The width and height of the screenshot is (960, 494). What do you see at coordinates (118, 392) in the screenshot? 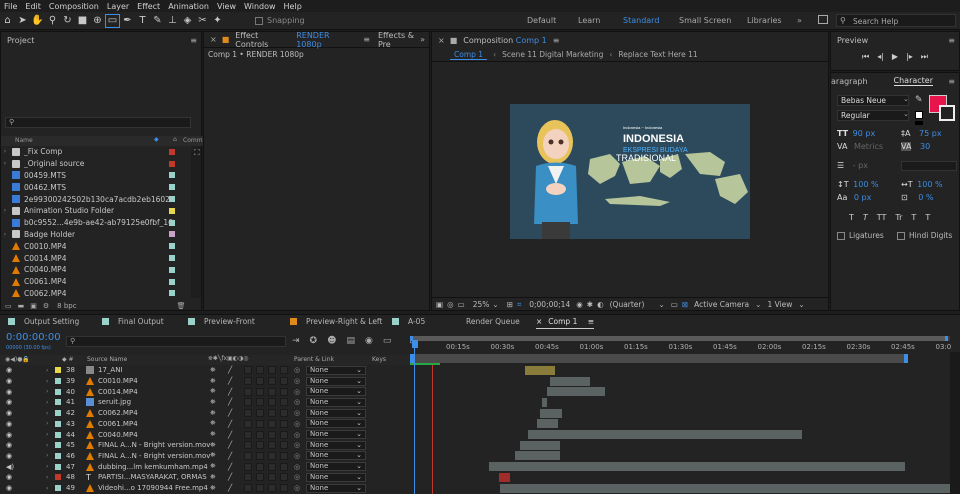
I see `layer-source-name: C0014.MP4` at bounding box center [118, 392].